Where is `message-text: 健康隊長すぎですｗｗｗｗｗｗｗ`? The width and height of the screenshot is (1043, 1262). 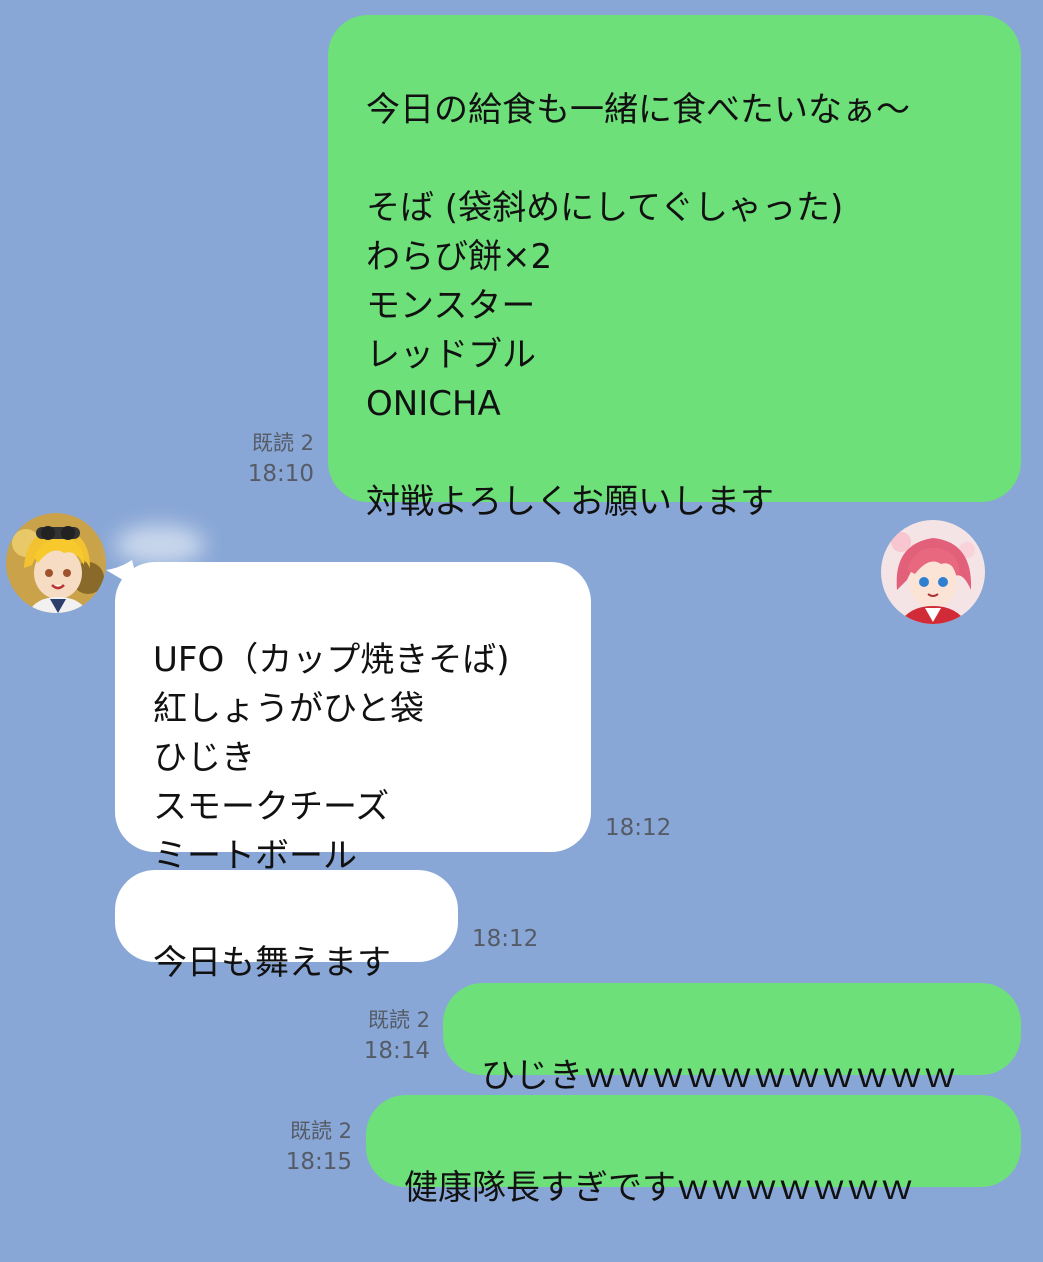
message-text: 健康隊長すぎですｗｗｗｗｗｗｗ is located at coordinates (659, 1188).